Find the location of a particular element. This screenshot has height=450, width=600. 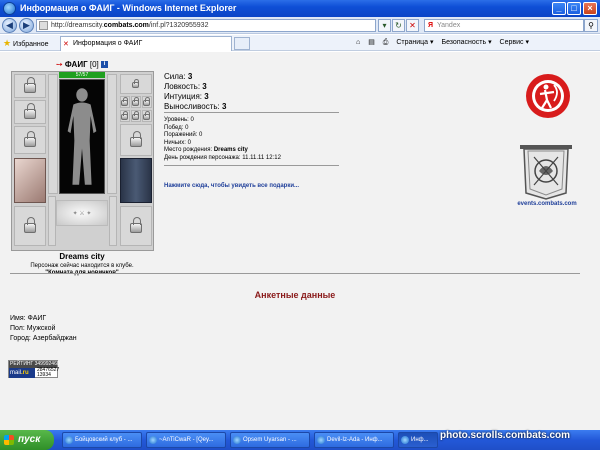

search-input: Я Yandex is located at coordinates (504, 25).